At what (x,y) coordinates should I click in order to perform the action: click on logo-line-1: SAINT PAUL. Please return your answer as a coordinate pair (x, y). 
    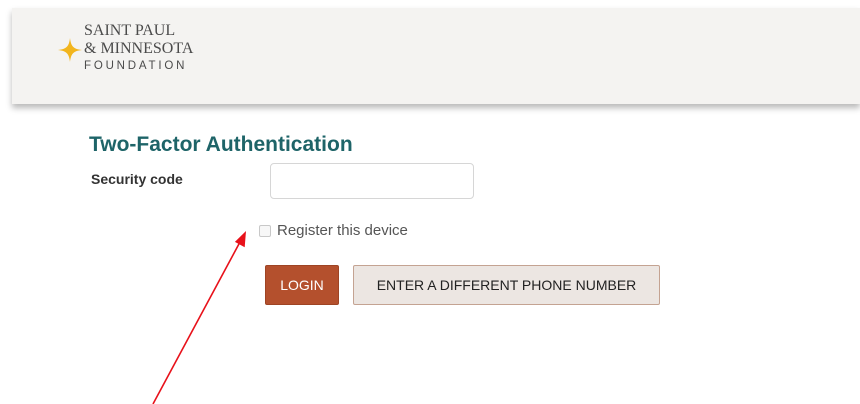
    Looking at the image, I should click on (130, 30).